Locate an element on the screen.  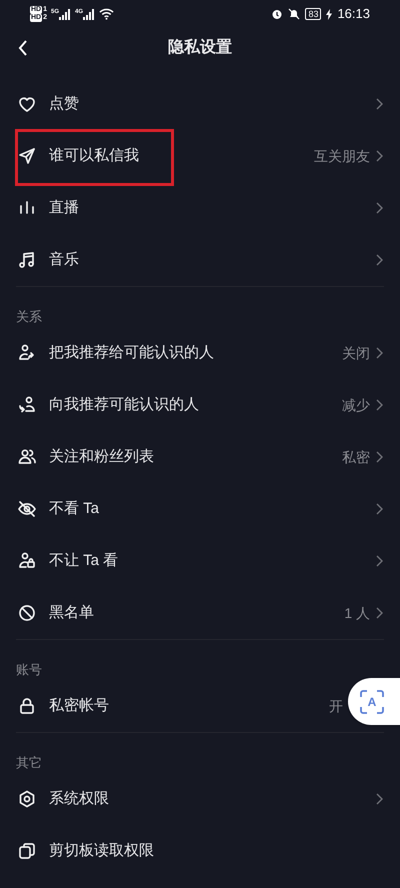
row-label: 黑名单 is located at coordinates (71, 613).